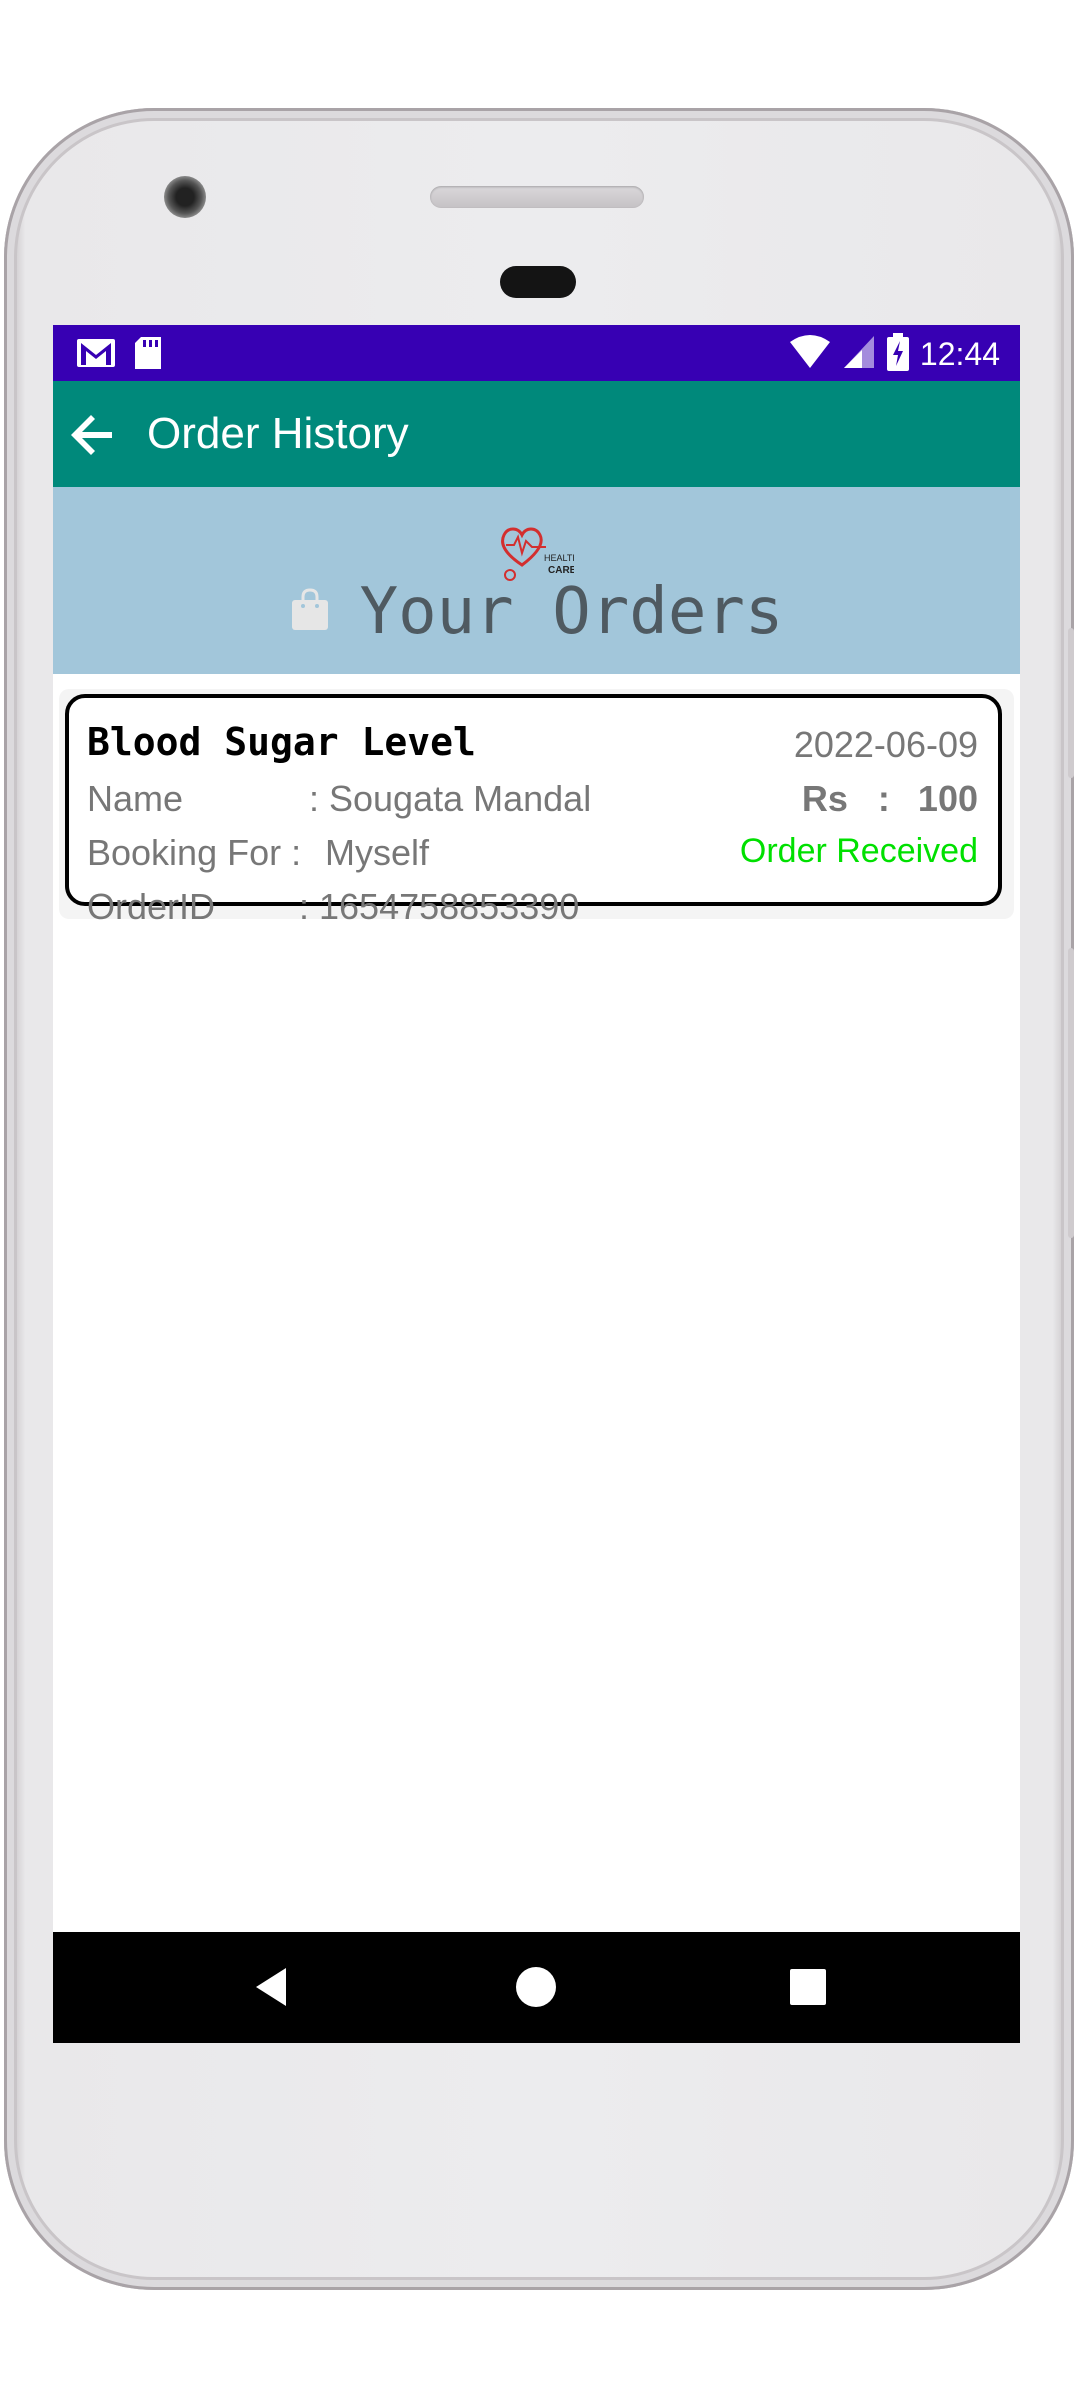 This screenshot has height=2400, width=1080. I want to click on nav-home-button, so click(536, 1987).